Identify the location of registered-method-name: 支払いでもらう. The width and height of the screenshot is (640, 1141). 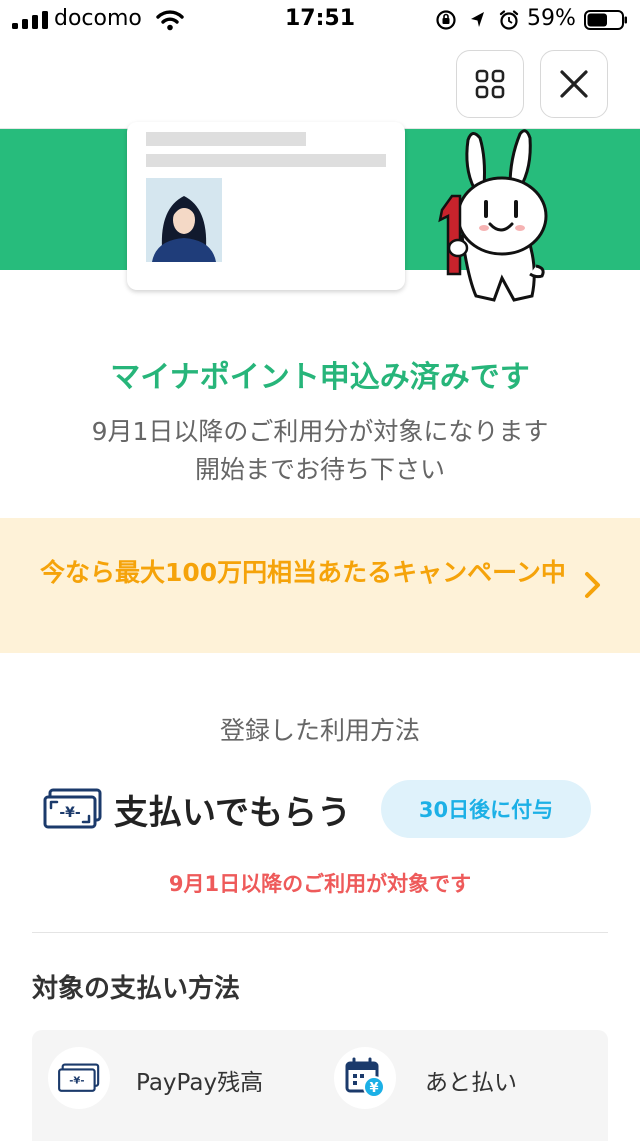
(232, 813).